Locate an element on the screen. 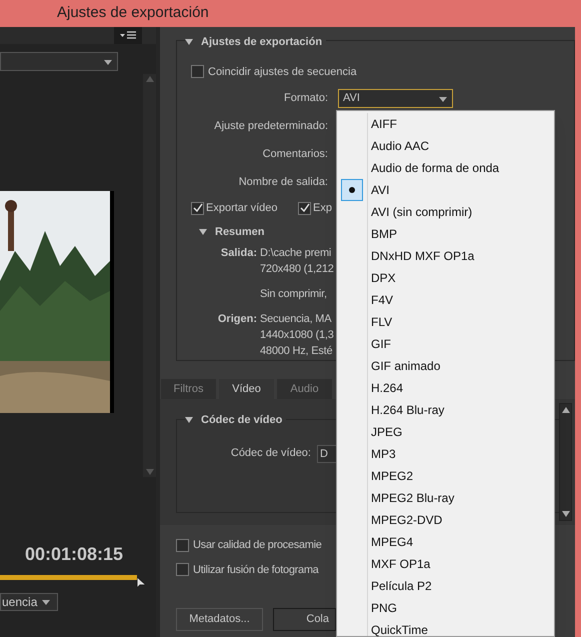 Image resolution: width=581 pixels, height=637 pixels. menu-item: Película P2 is located at coordinates (445, 586).